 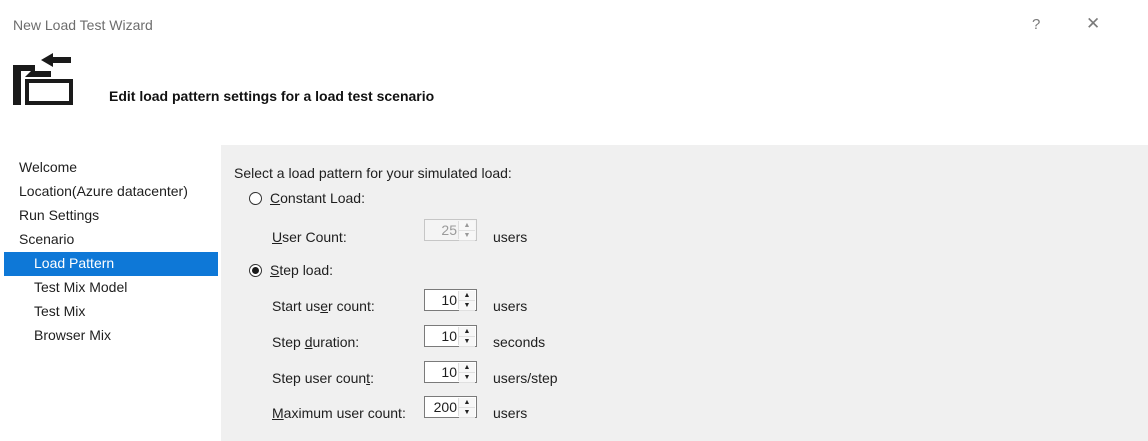 What do you see at coordinates (43, 79) in the screenshot?
I see `wizard-folder-arrow-icon` at bounding box center [43, 79].